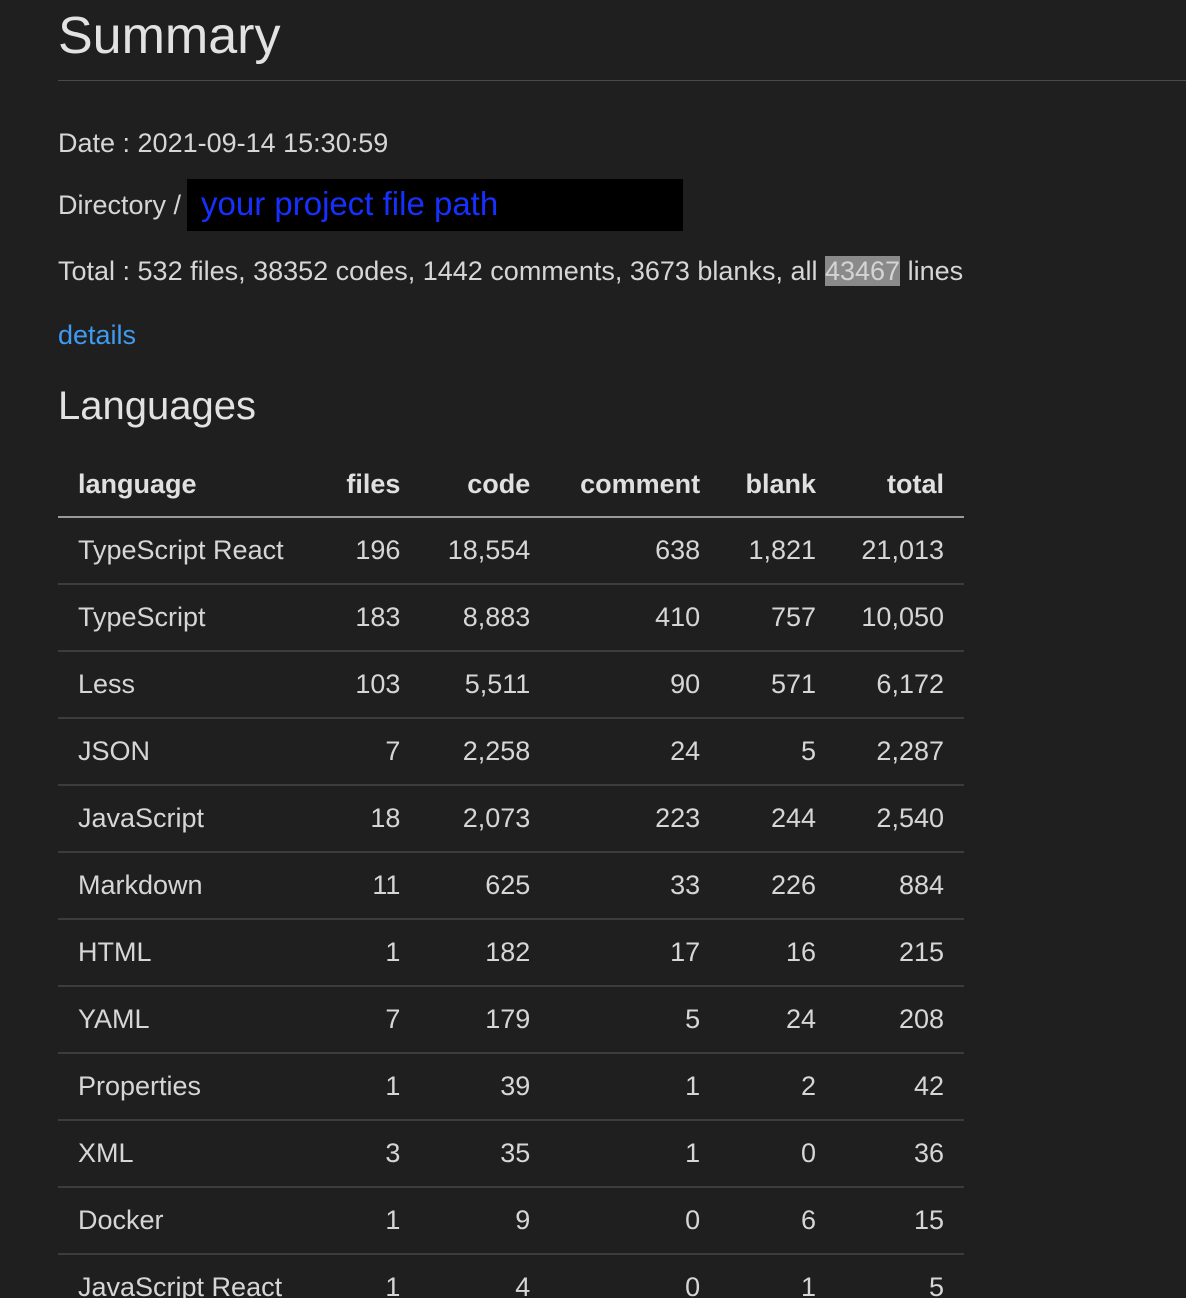 Image resolution: width=1186 pixels, height=1298 pixels. I want to click on cell-language: HTML, so click(189, 953).